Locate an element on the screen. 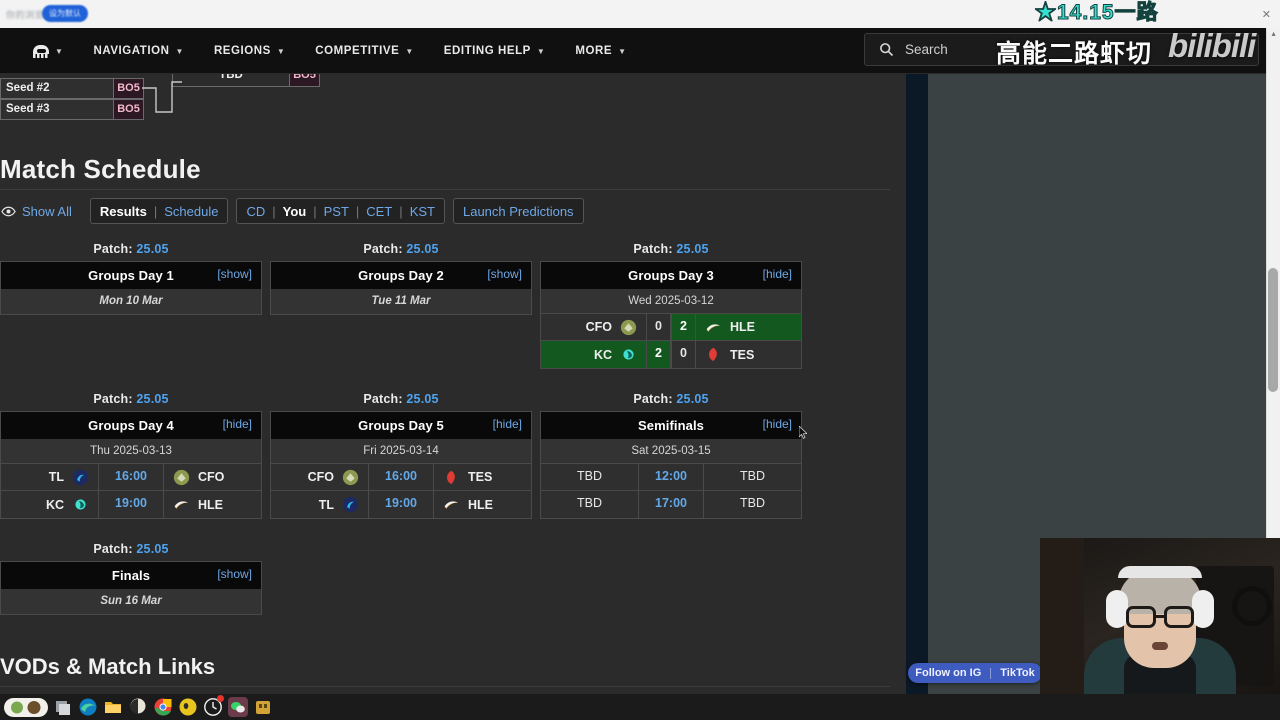 The image size is (1280, 720). follow-tiktok-label: TikTok is located at coordinates (1017, 673).